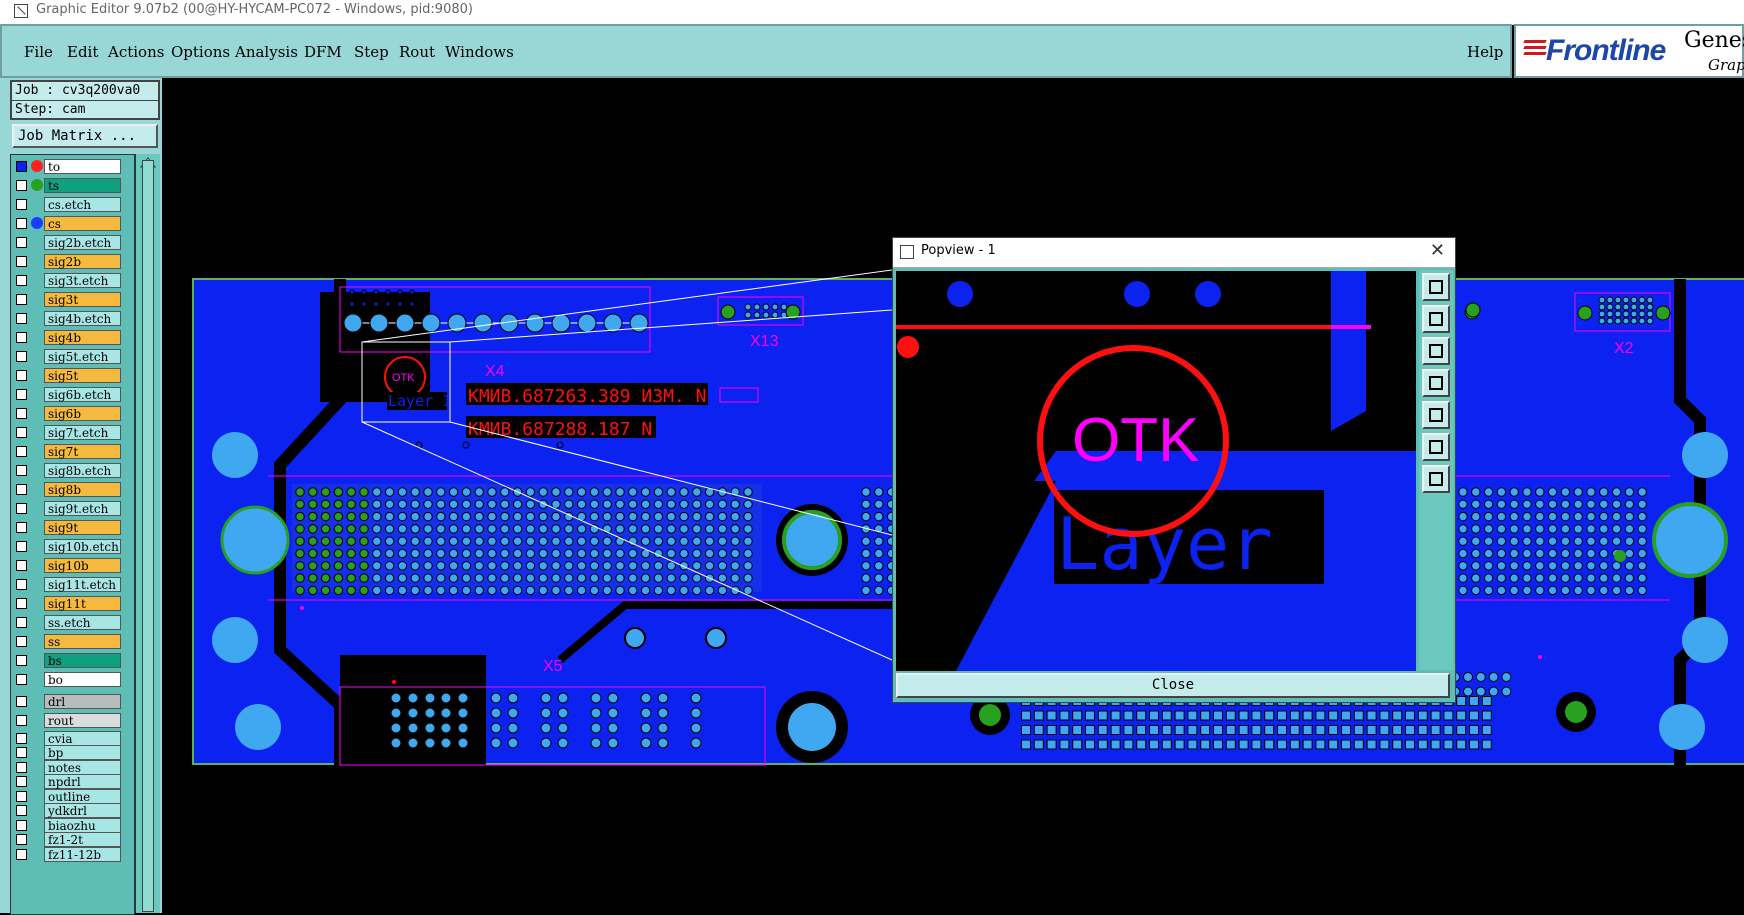 Image resolution: width=1744 pixels, height=915 pixels. Describe the element at coordinates (417, 52) in the screenshot. I see `menu-rout: Rout` at that location.